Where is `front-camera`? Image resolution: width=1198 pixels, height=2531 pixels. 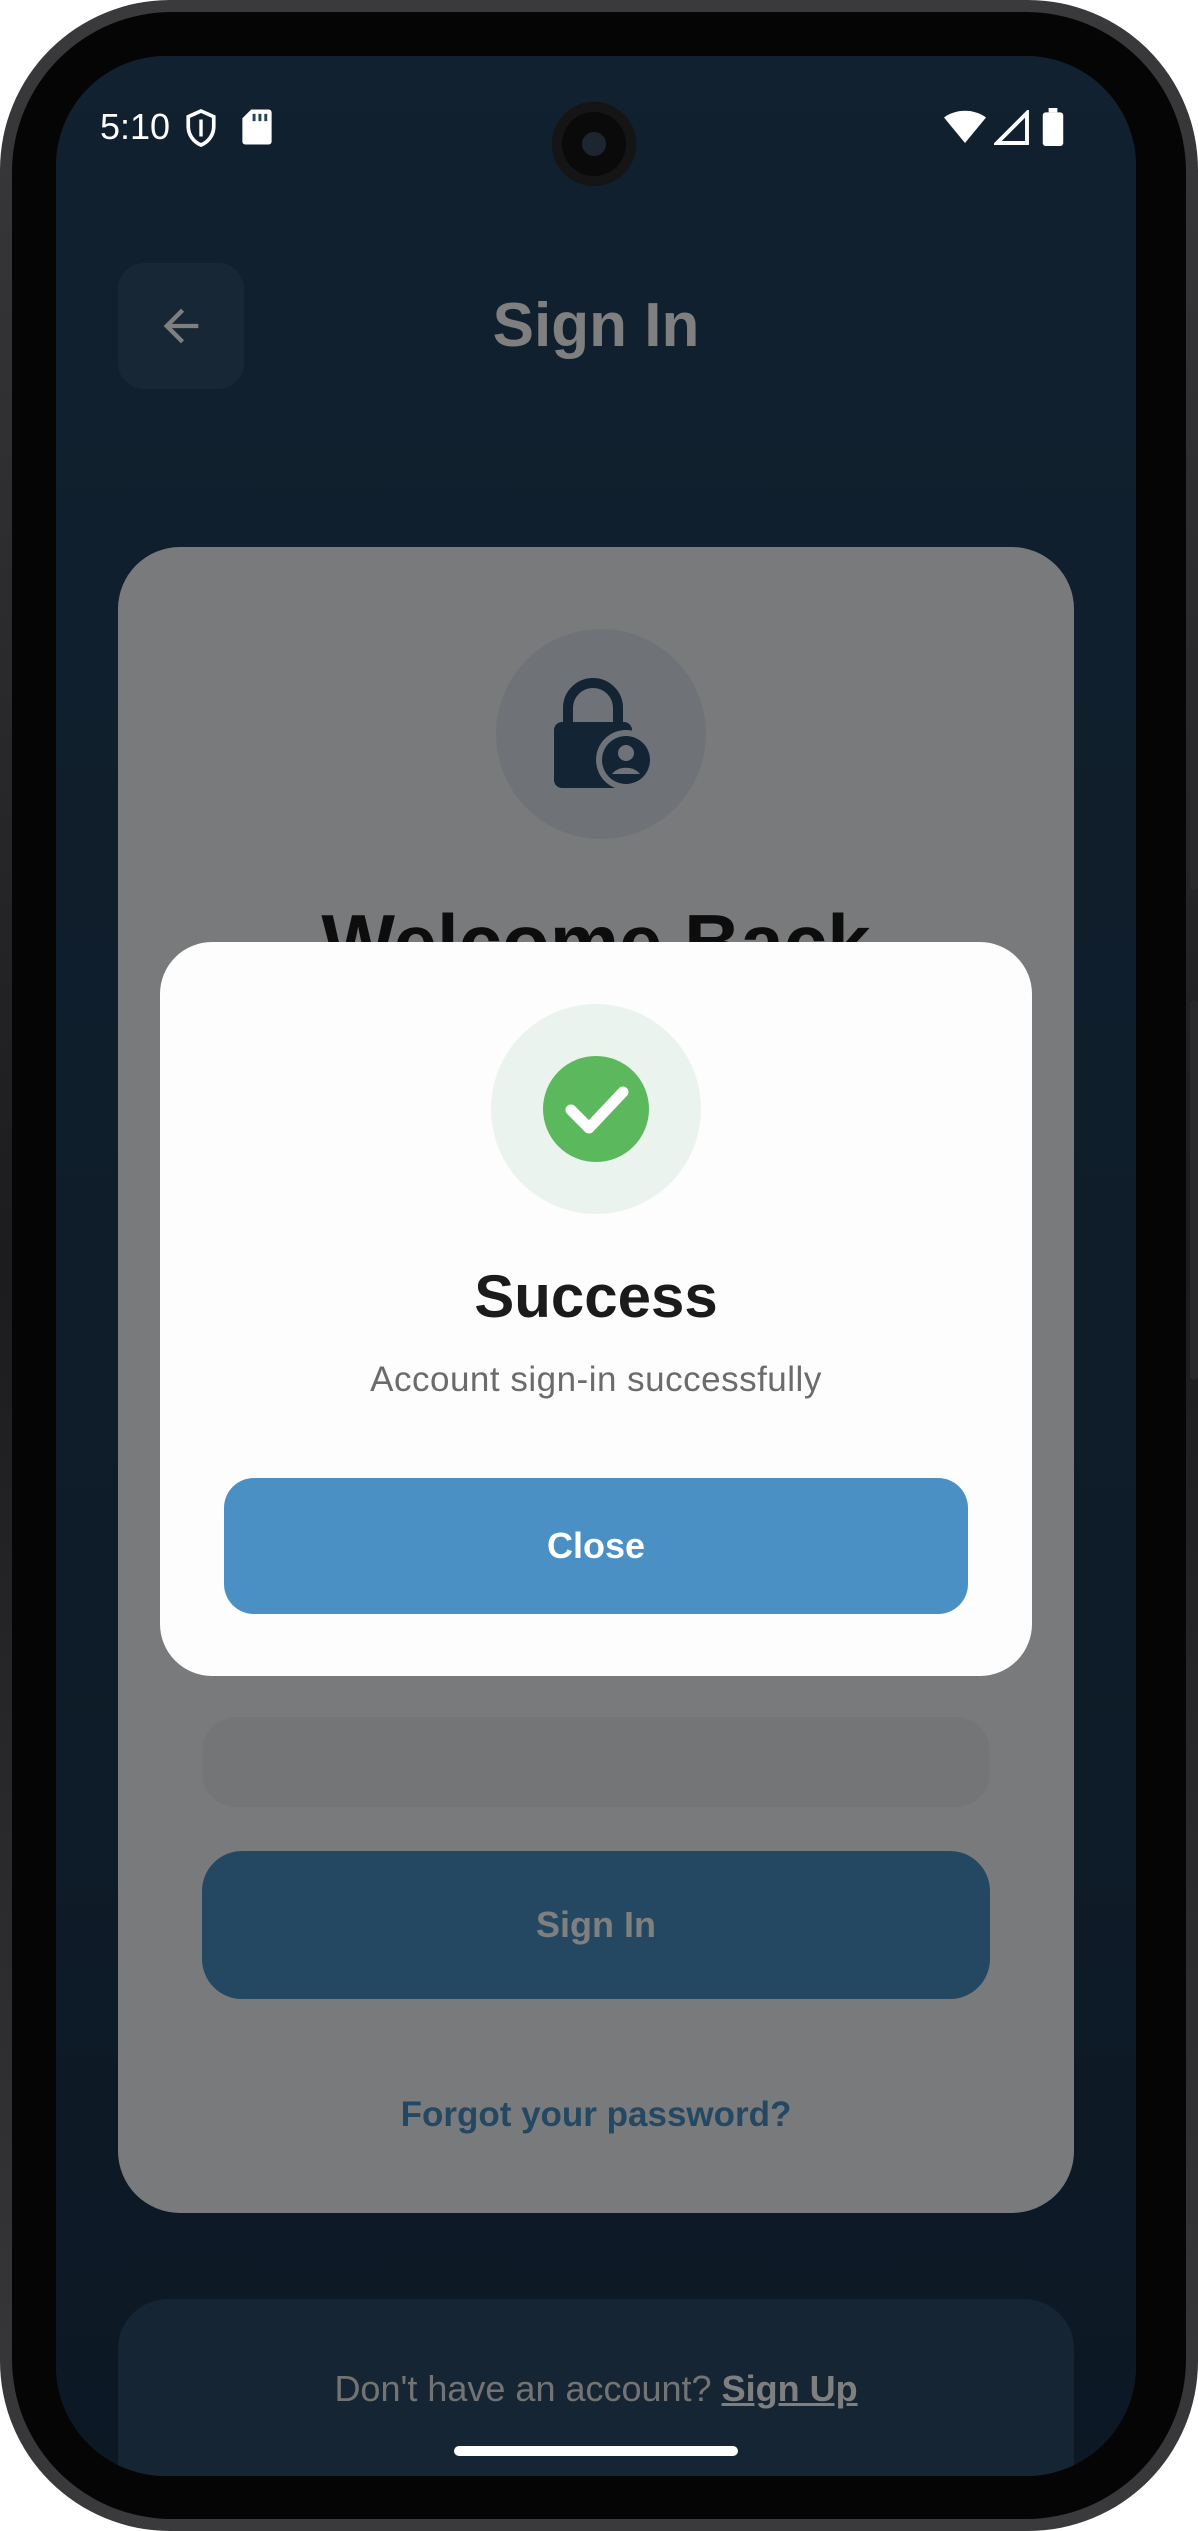 front-camera is located at coordinates (594, 144).